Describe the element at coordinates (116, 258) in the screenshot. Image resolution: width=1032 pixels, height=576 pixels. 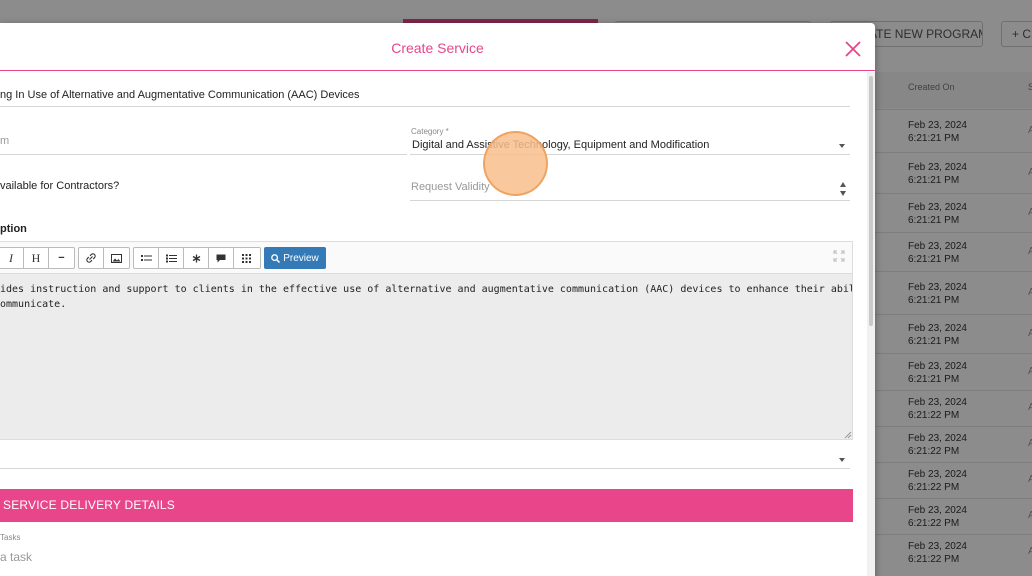
I see `image-icon` at that location.